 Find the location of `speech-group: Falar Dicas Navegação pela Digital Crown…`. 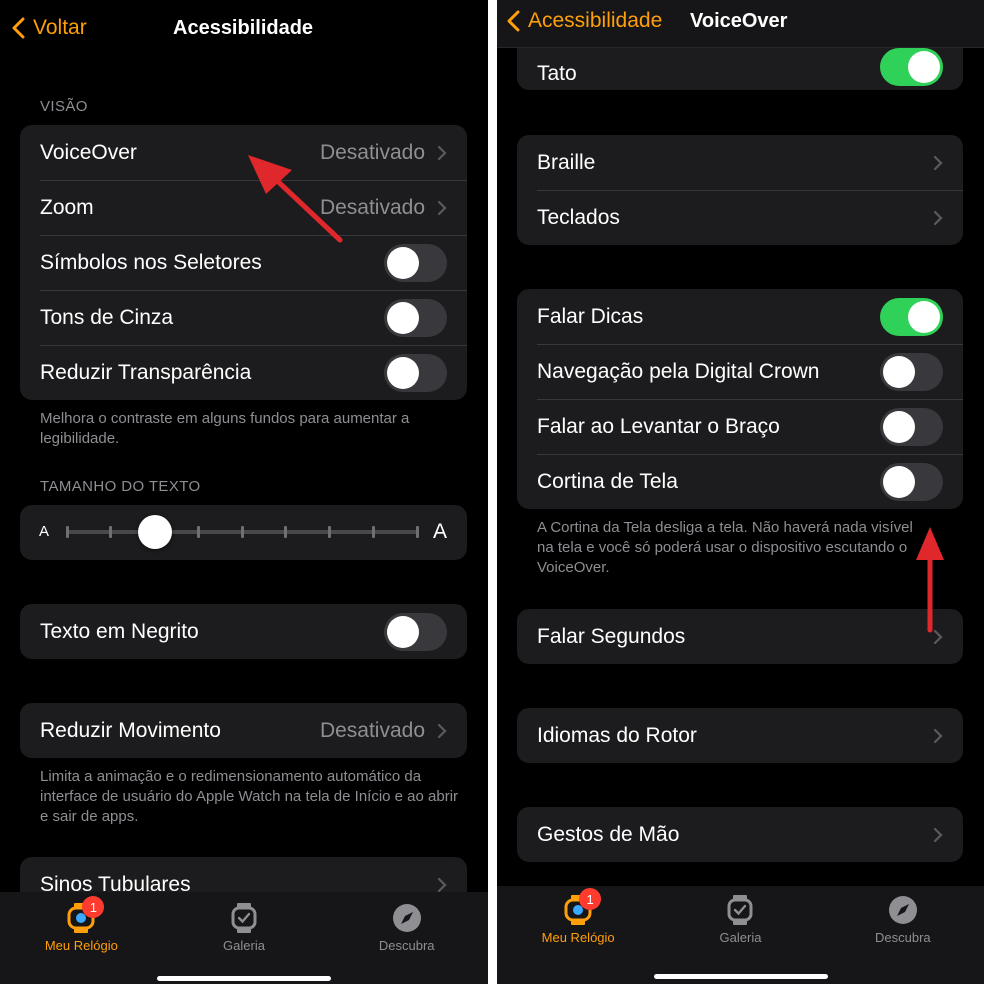

speech-group: Falar Dicas Navegação pela Digital Crown… is located at coordinates (740, 399).